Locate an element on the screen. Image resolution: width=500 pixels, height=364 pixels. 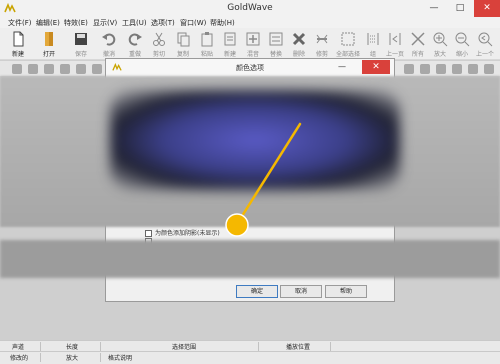
pointer-dot-icon is located at coordinates (237, 225).